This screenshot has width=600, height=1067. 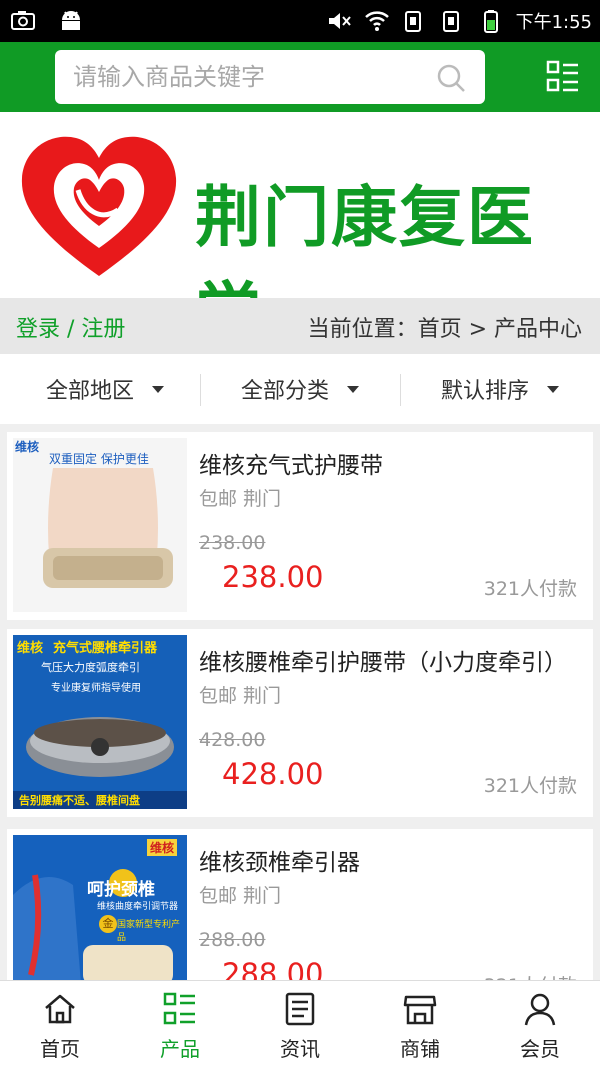 I want to click on tab-label: 商铺, so click(x=420, y=1049).